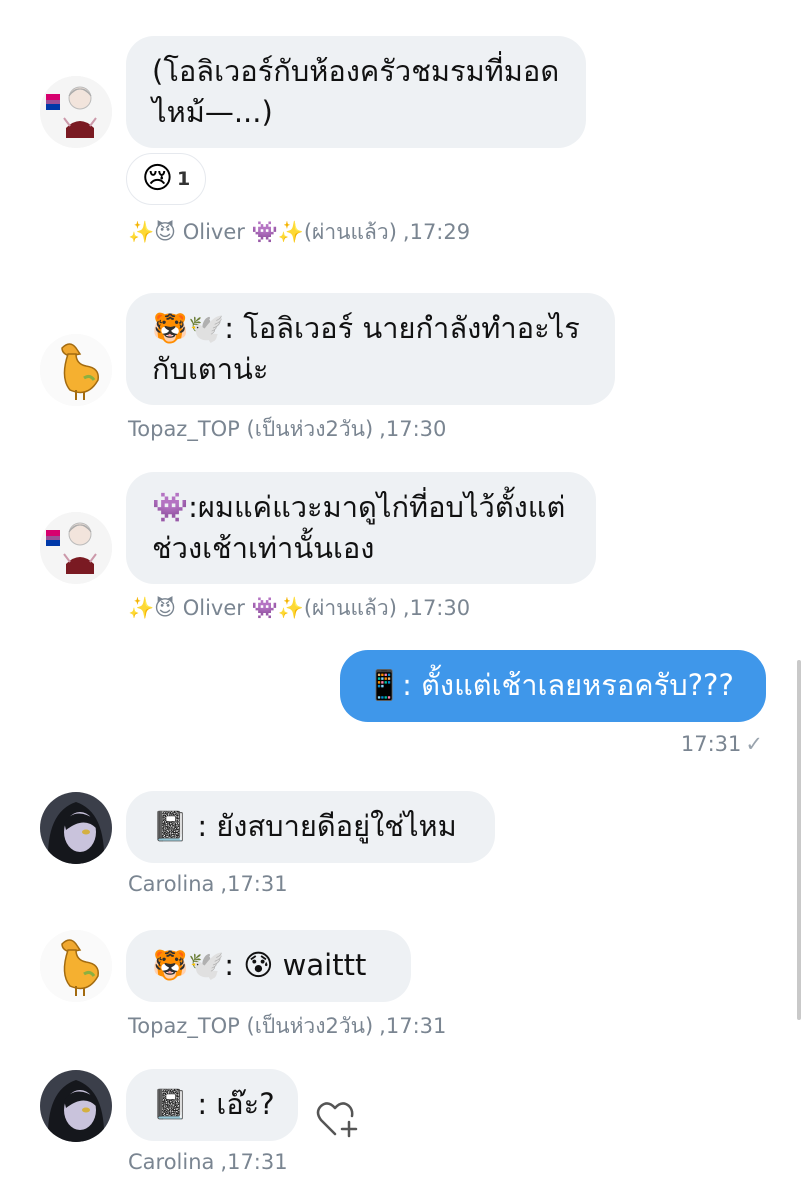  I want to click on message-text-line: 📓 : ยังสบายดีอยู่ใช่ไหม, so click(304, 826).